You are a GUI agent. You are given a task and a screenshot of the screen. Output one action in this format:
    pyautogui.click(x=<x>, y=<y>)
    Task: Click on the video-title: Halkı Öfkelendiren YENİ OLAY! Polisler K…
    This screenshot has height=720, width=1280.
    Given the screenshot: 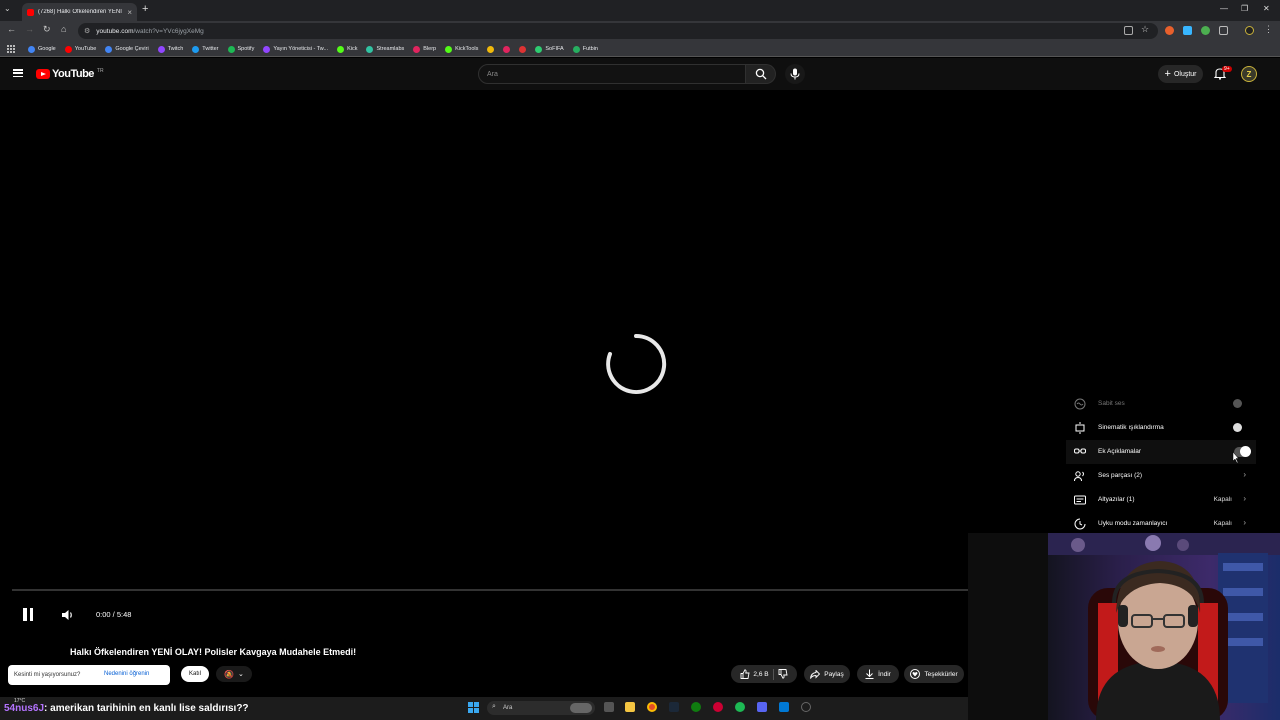 What is the action you would take?
    pyautogui.click(x=213, y=652)
    